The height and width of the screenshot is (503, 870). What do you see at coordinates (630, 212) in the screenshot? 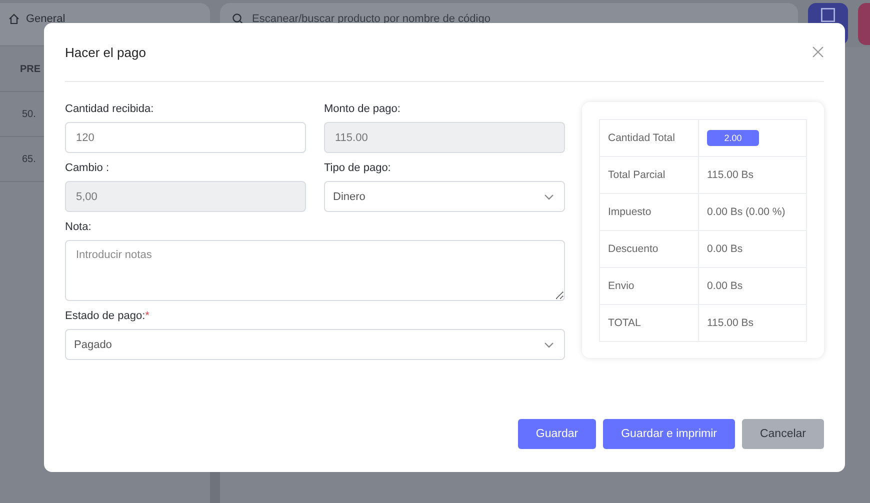
I see `summary-label: Impuesto` at bounding box center [630, 212].